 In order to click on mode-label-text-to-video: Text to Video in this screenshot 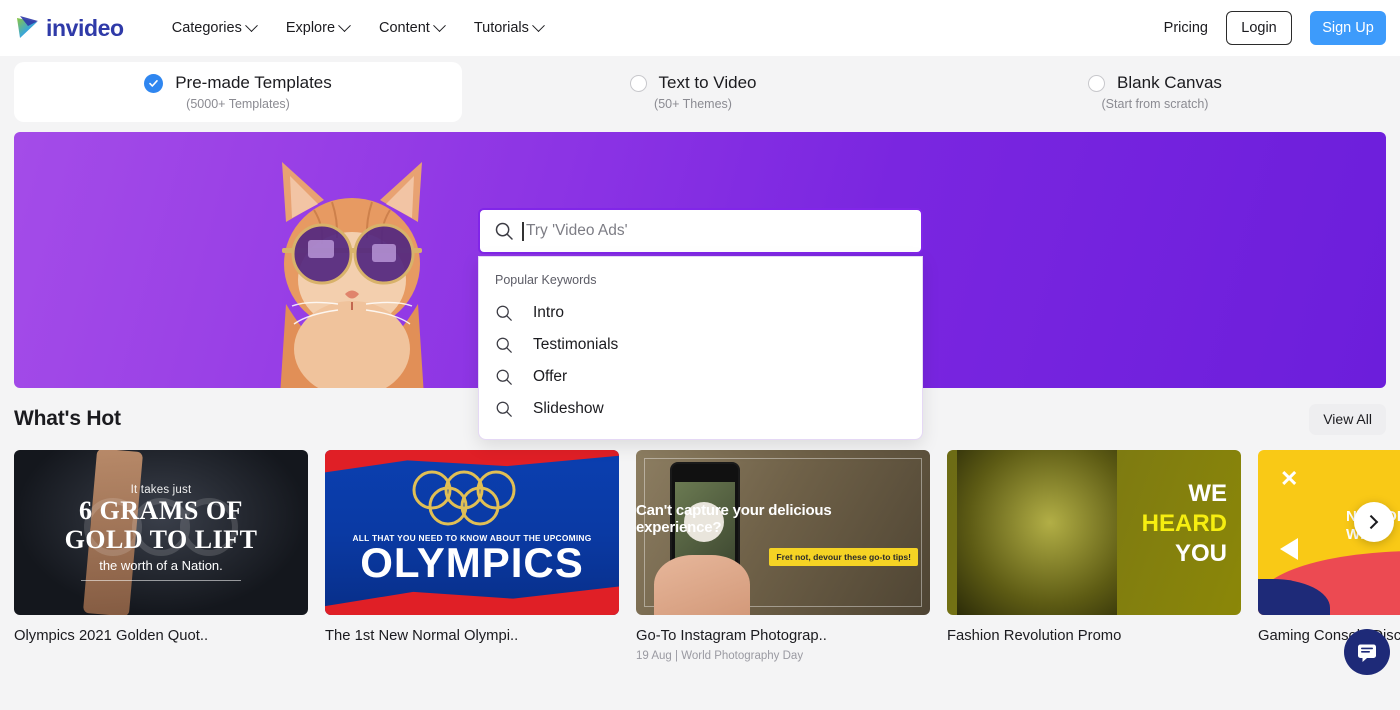, I will do `click(707, 82)`.